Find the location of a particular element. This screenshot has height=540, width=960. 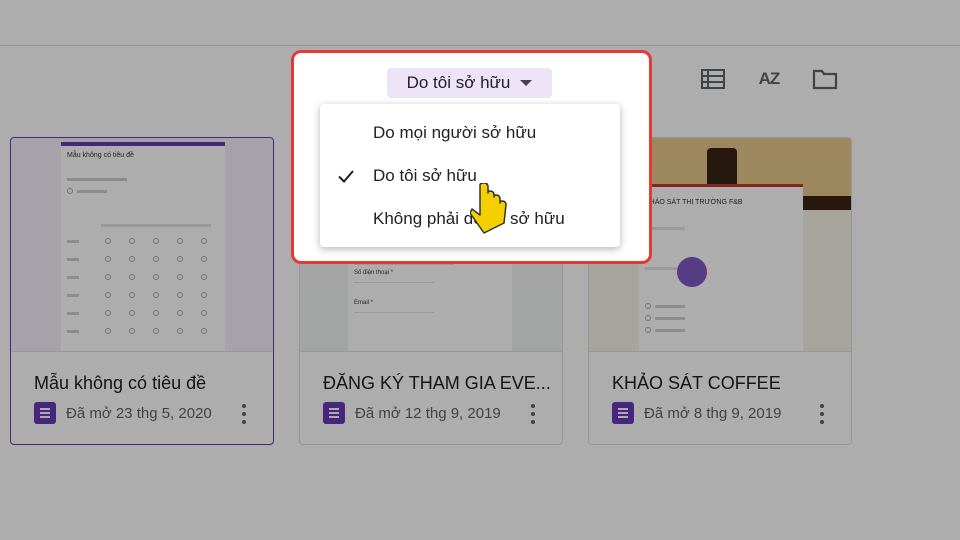

menu-item-owned-by-anyone: Do mọi người sở hữu is located at coordinates (470, 133).